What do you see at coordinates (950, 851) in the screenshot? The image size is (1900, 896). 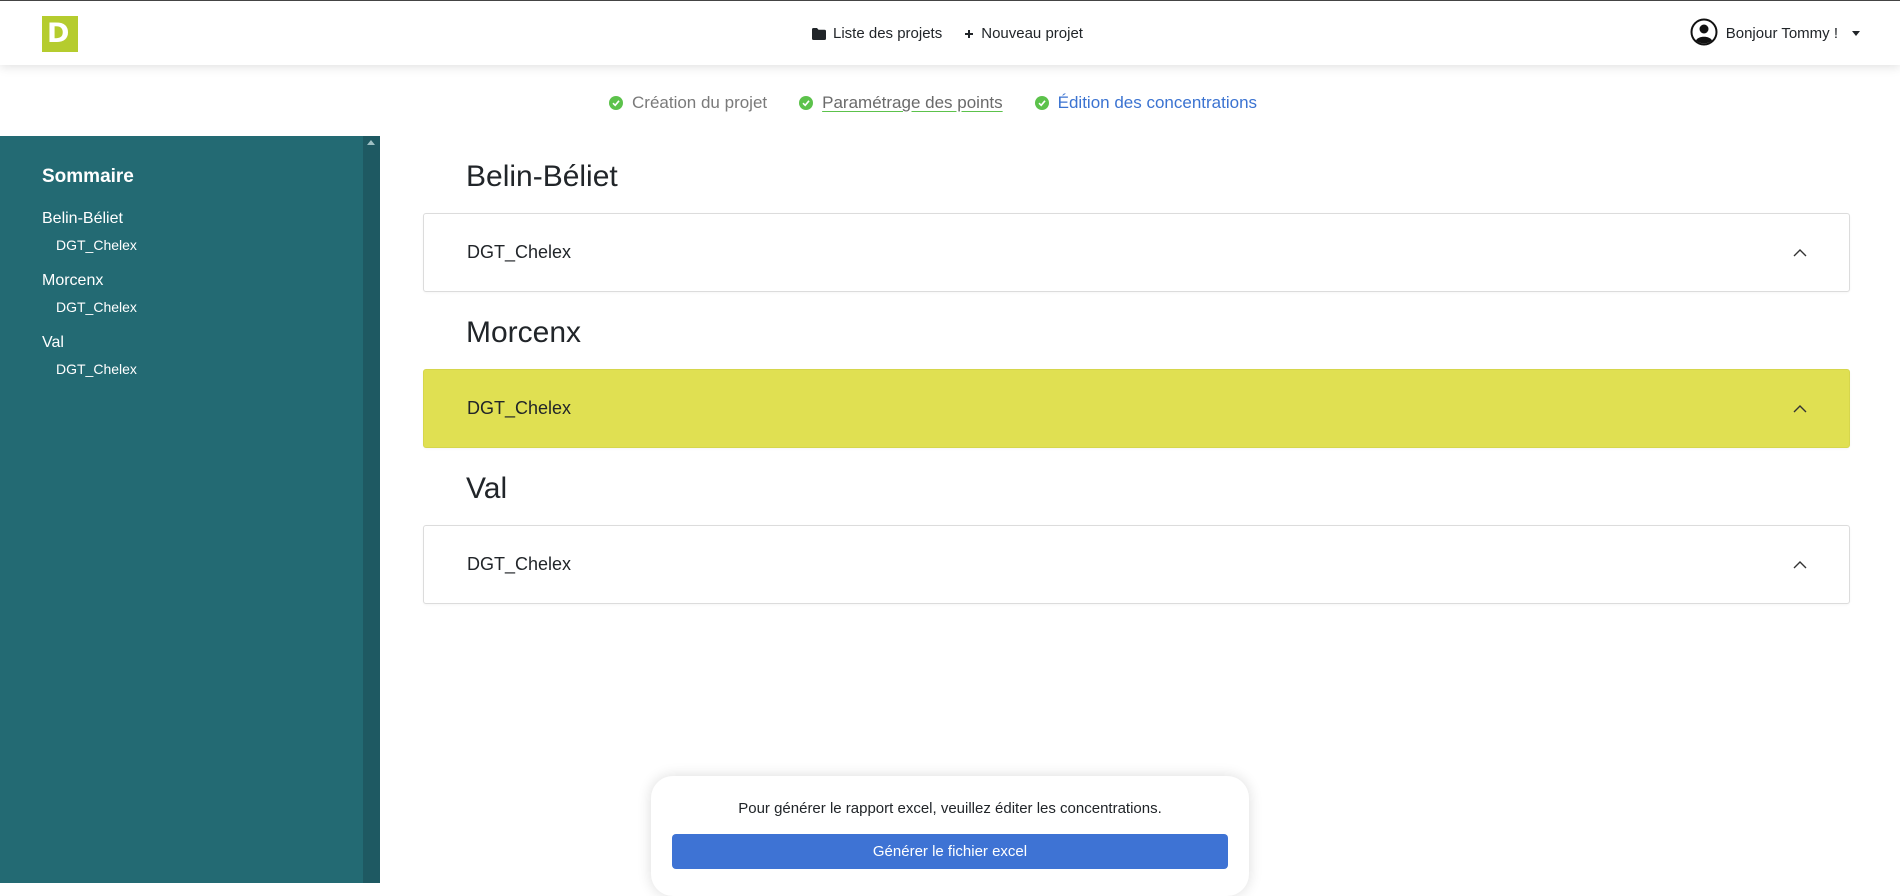 I see `generate-excel-button: Générer le fichier excel` at bounding box center [950, 851].